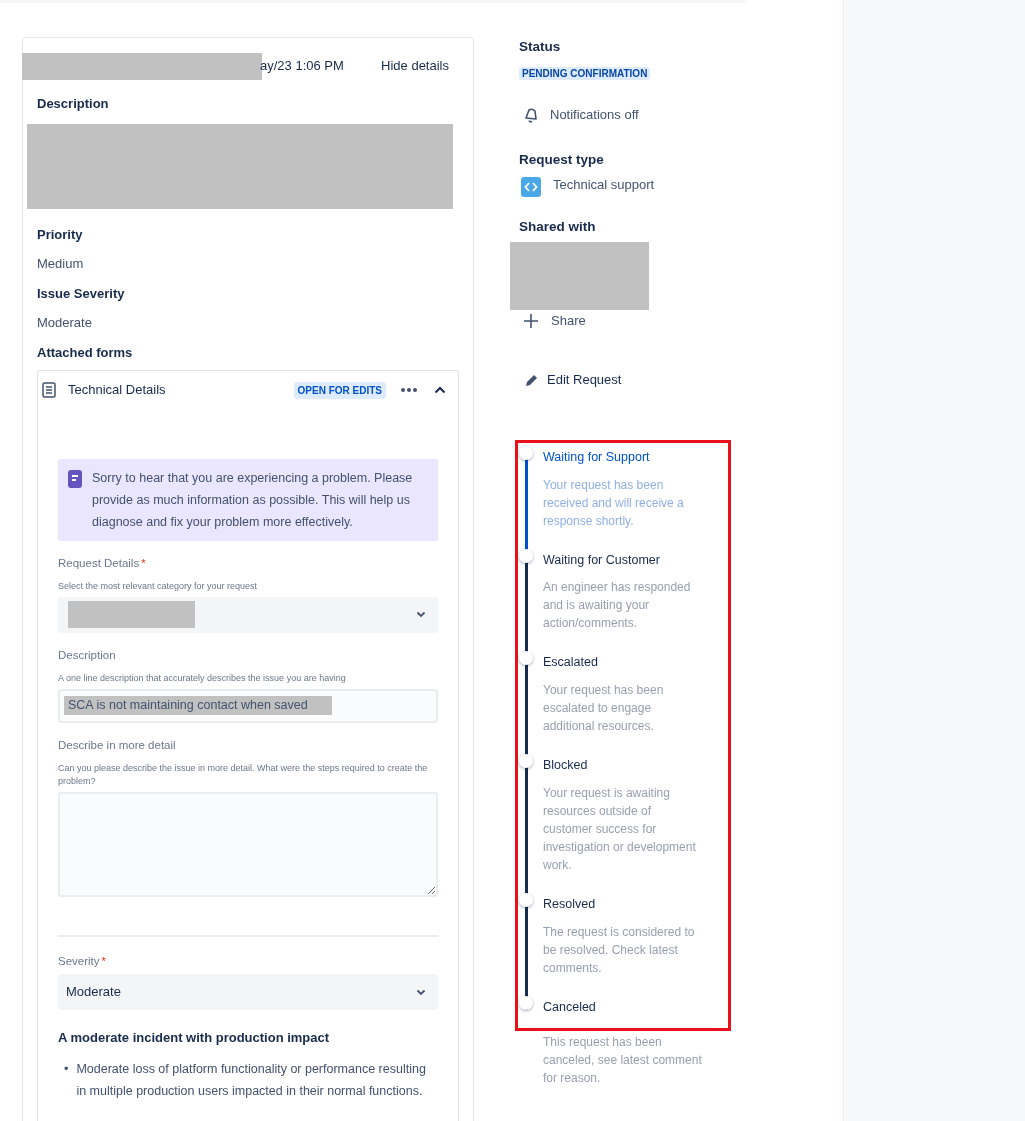 Image resolution: width=1025 pixels, height=1121 pixels. I want to click on pencil-icon, so click(531, 380).